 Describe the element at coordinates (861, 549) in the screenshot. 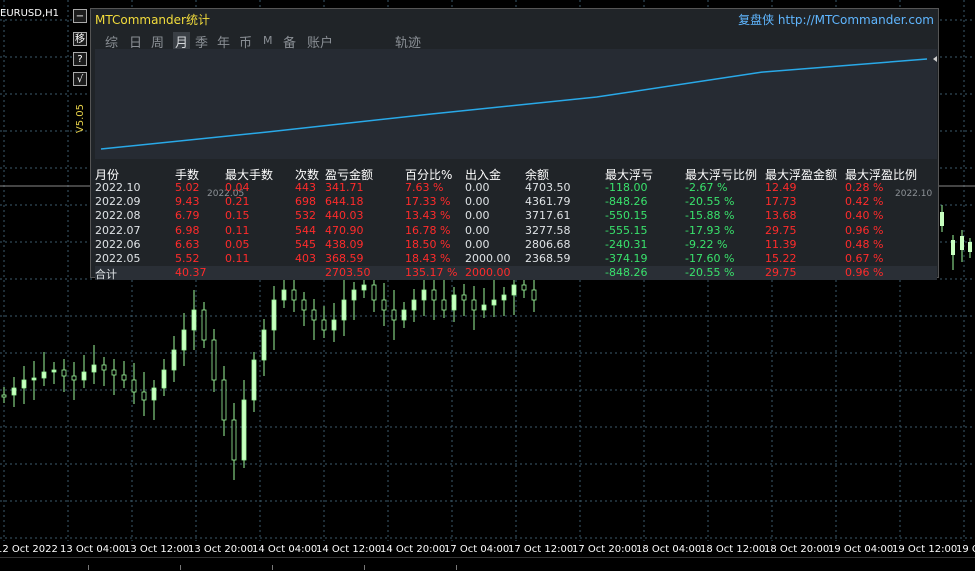

I see `time-tick: 19 Oct 04:00` at that location.